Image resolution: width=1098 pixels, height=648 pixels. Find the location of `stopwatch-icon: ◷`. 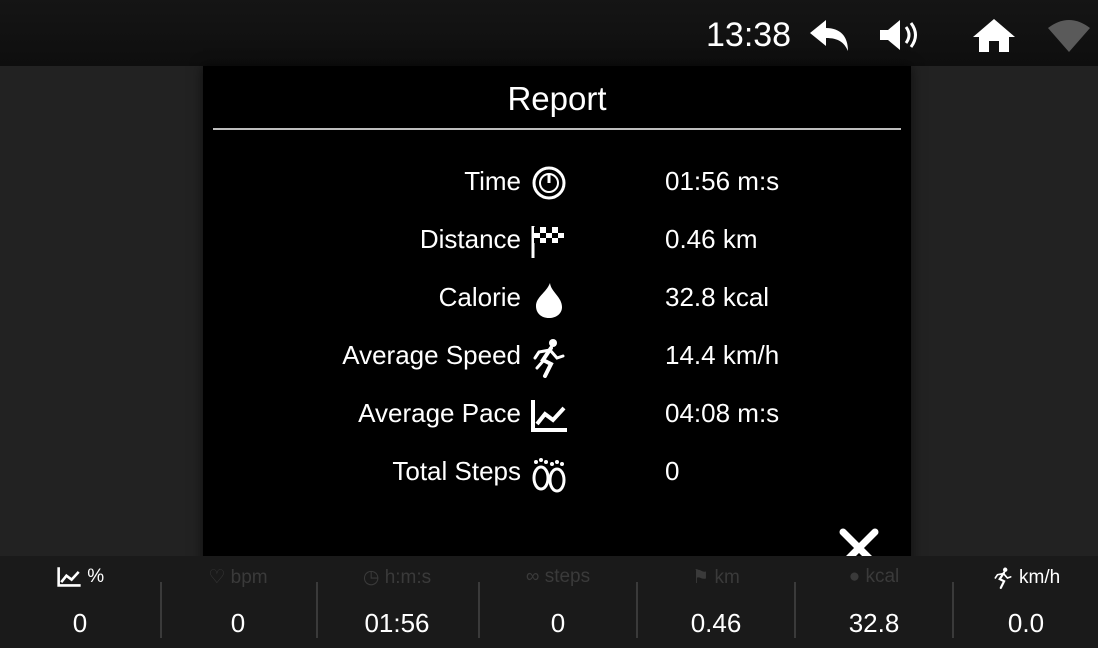

stopwatch-icon: ◷ is located at coordinates (371, 577).